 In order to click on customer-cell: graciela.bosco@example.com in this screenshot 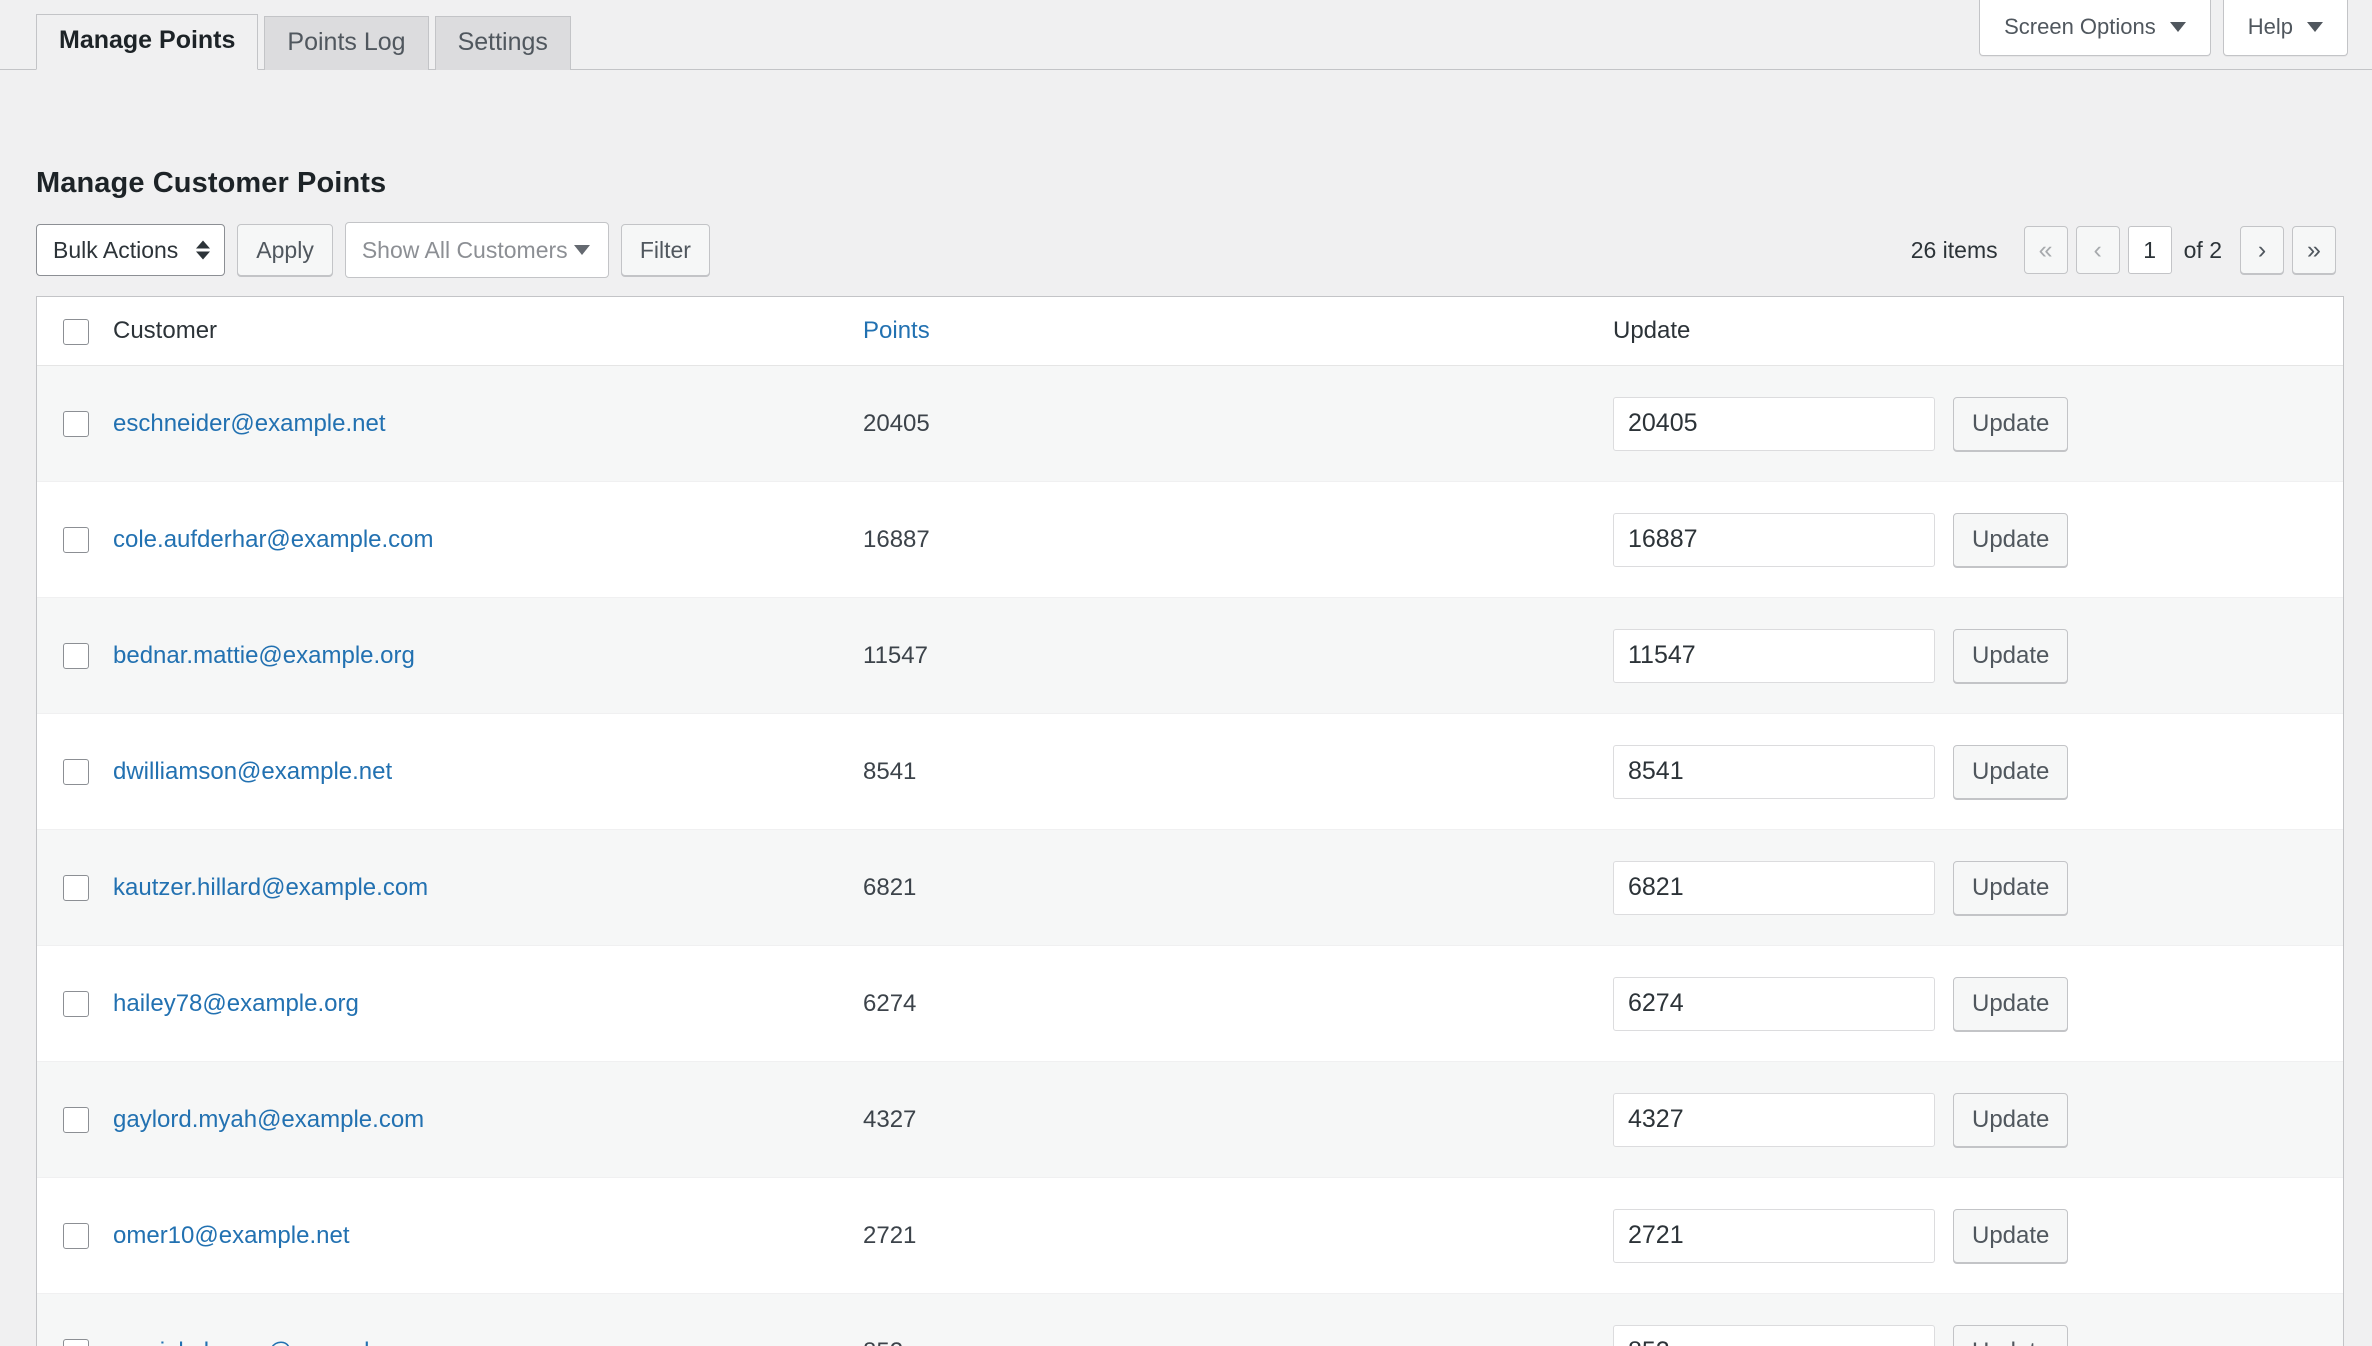, I will do `click(488, 1320)`.